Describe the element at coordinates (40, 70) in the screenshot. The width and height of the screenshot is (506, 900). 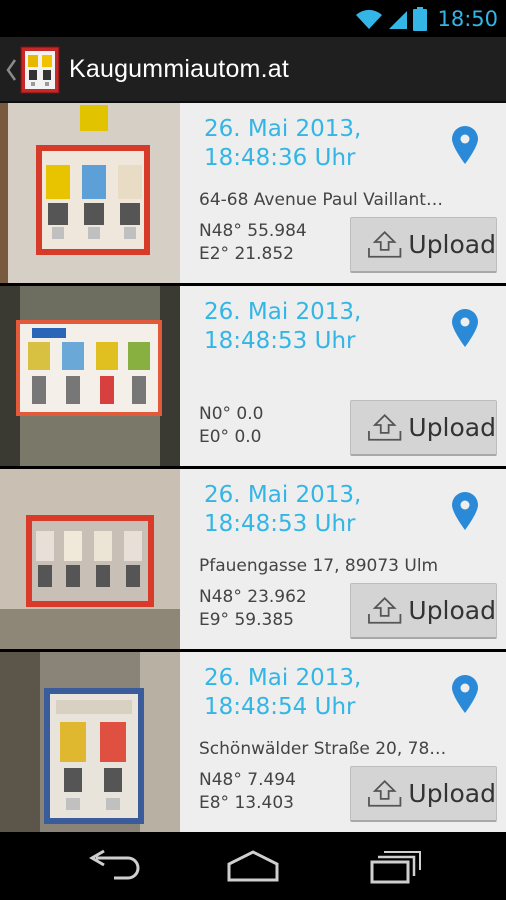
I see `app-logo-icon` at that location.